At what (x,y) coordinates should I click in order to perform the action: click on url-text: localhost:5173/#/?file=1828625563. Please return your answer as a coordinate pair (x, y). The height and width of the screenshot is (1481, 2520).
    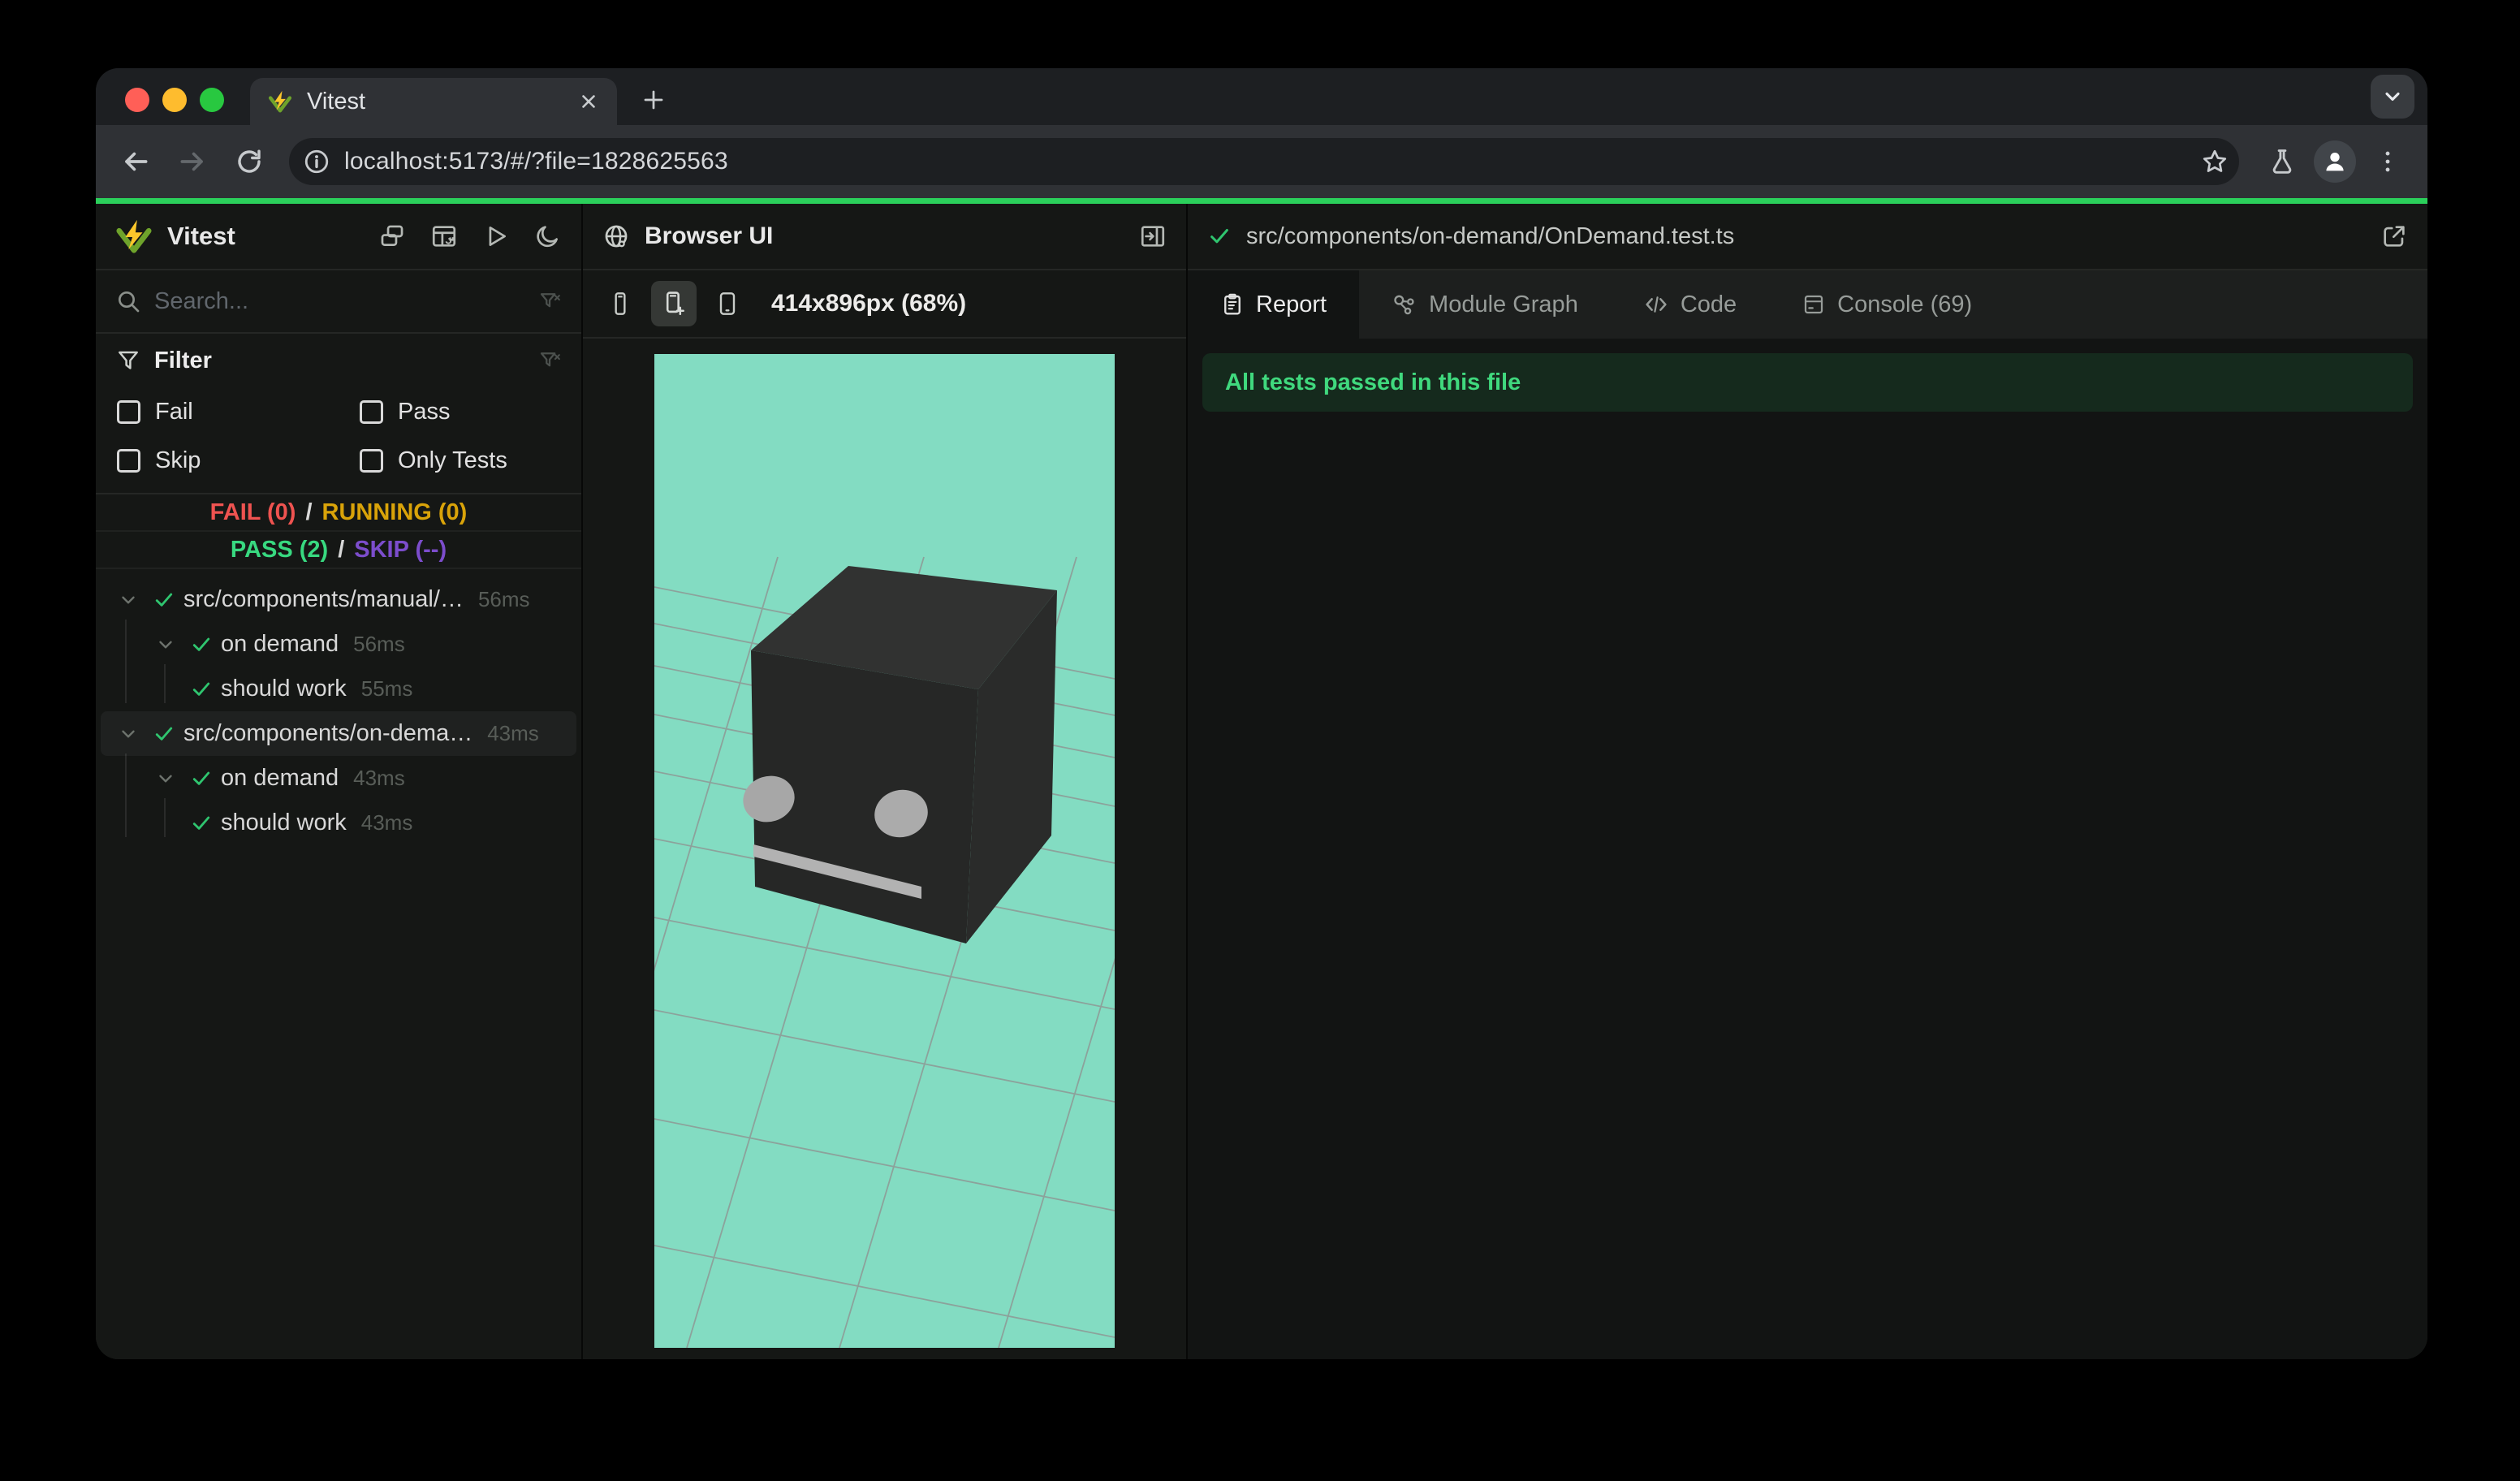
    Looking at the image, I should click on (1272, 161).